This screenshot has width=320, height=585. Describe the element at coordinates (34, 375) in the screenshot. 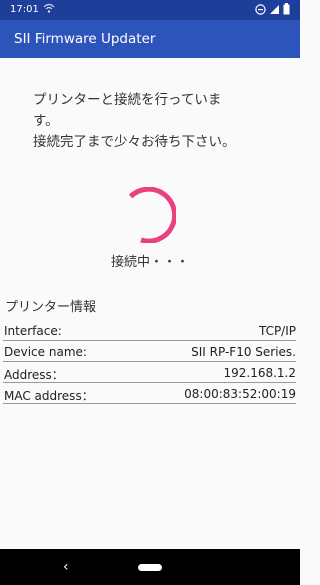

I see `info-label: Address：` at that location.